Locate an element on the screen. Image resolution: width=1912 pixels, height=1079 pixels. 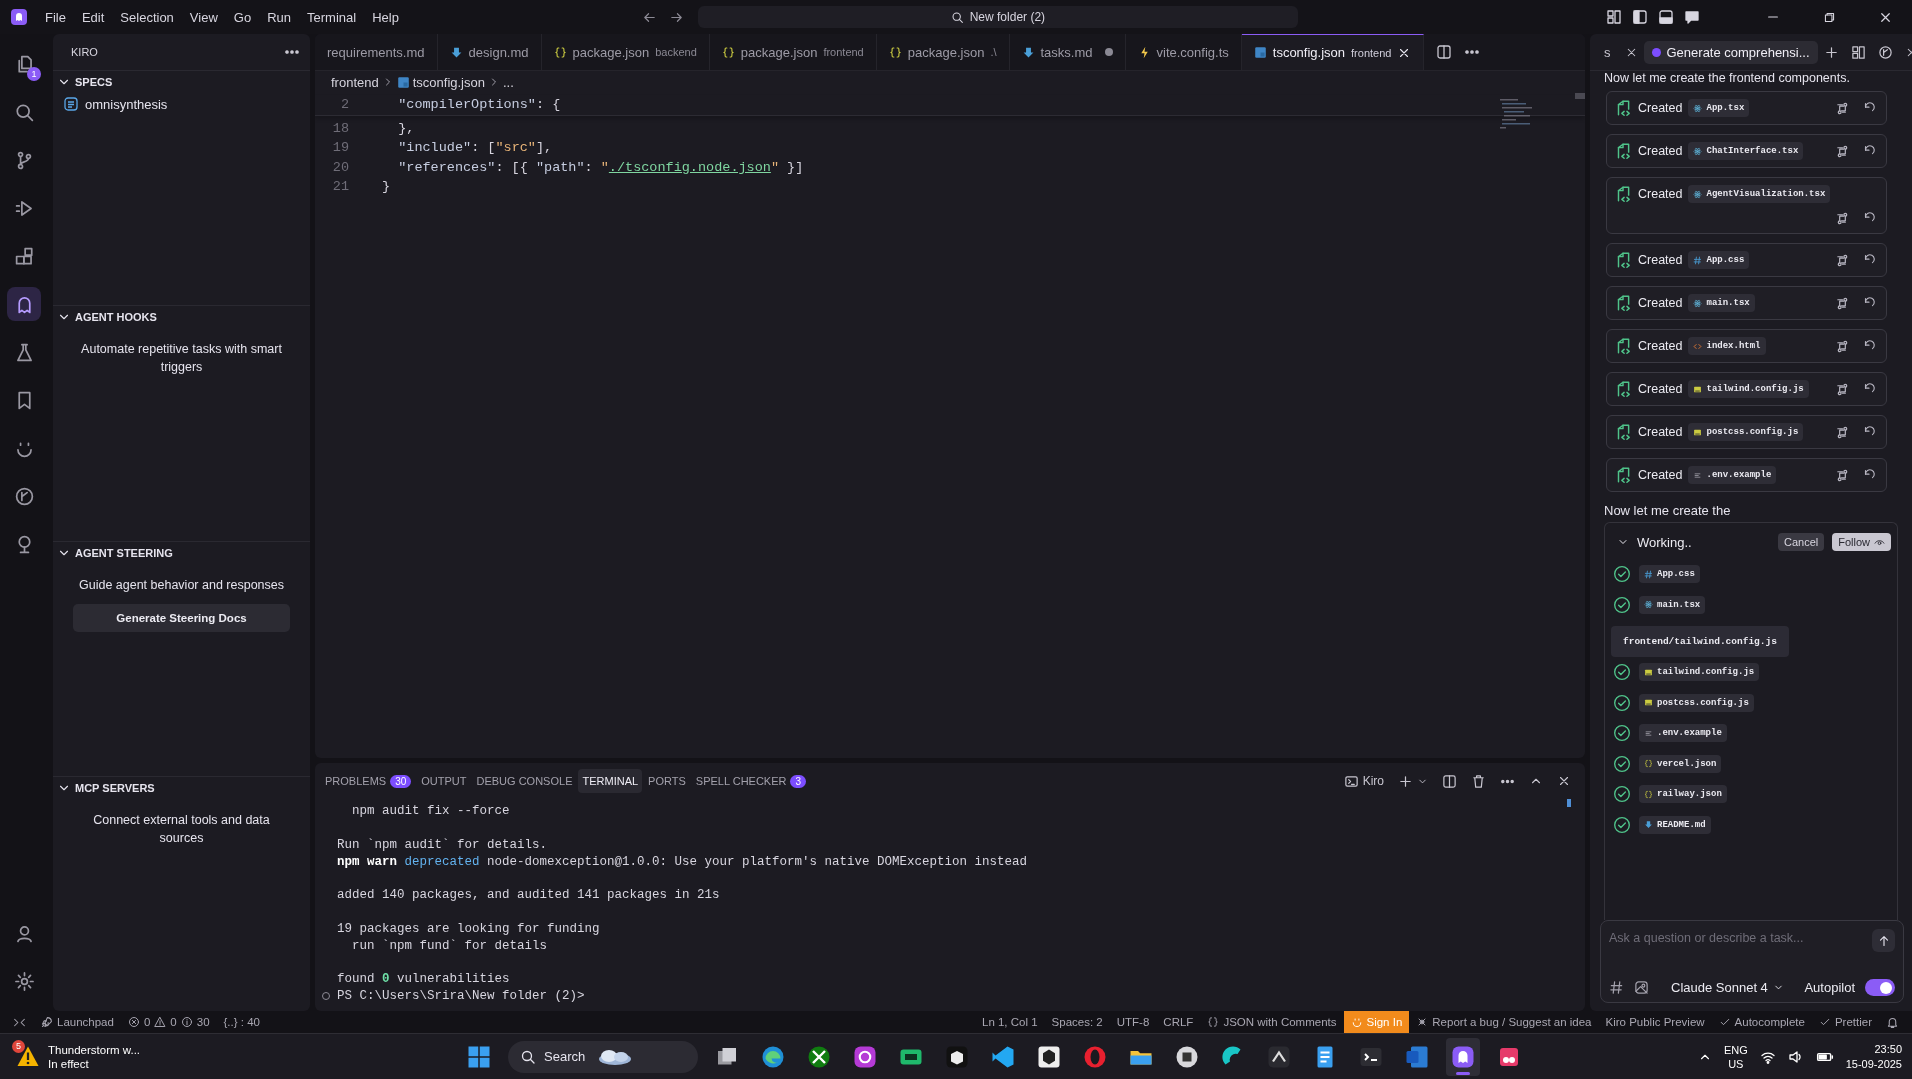
panel-tab: OUTPUT is located at coordinates (444, 781).